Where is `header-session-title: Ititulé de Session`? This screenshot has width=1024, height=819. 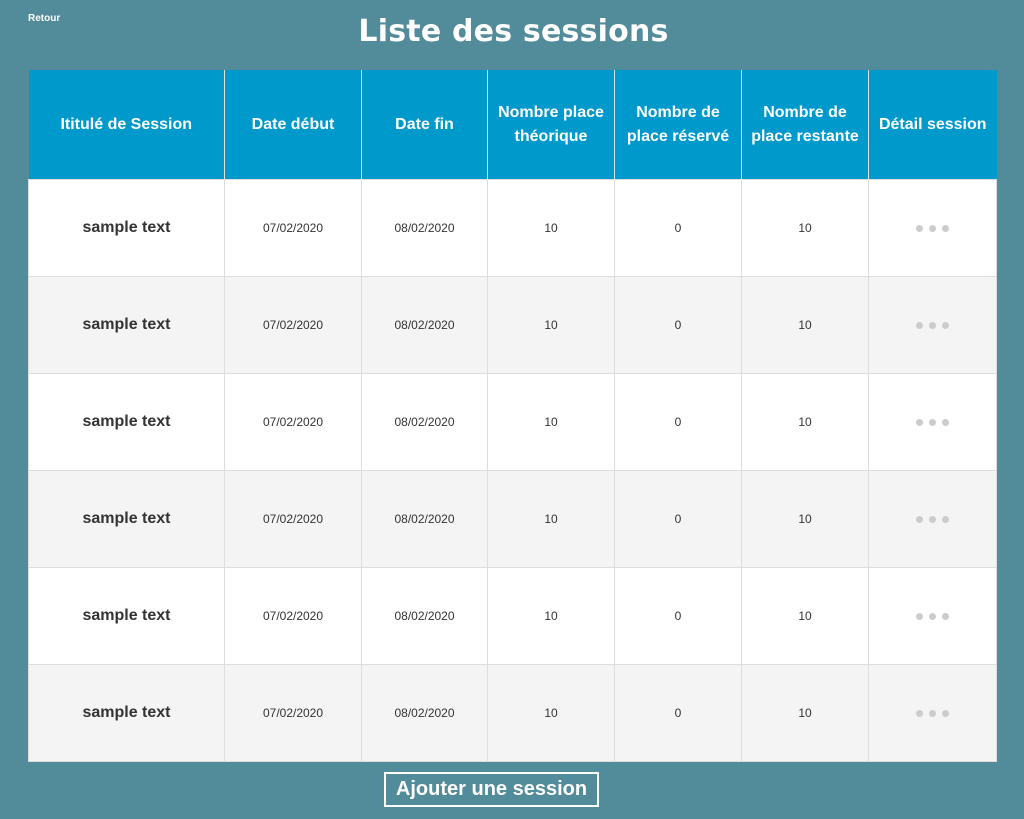
header-session-title: Ititulé de Session is located at coordinates (126, 125).